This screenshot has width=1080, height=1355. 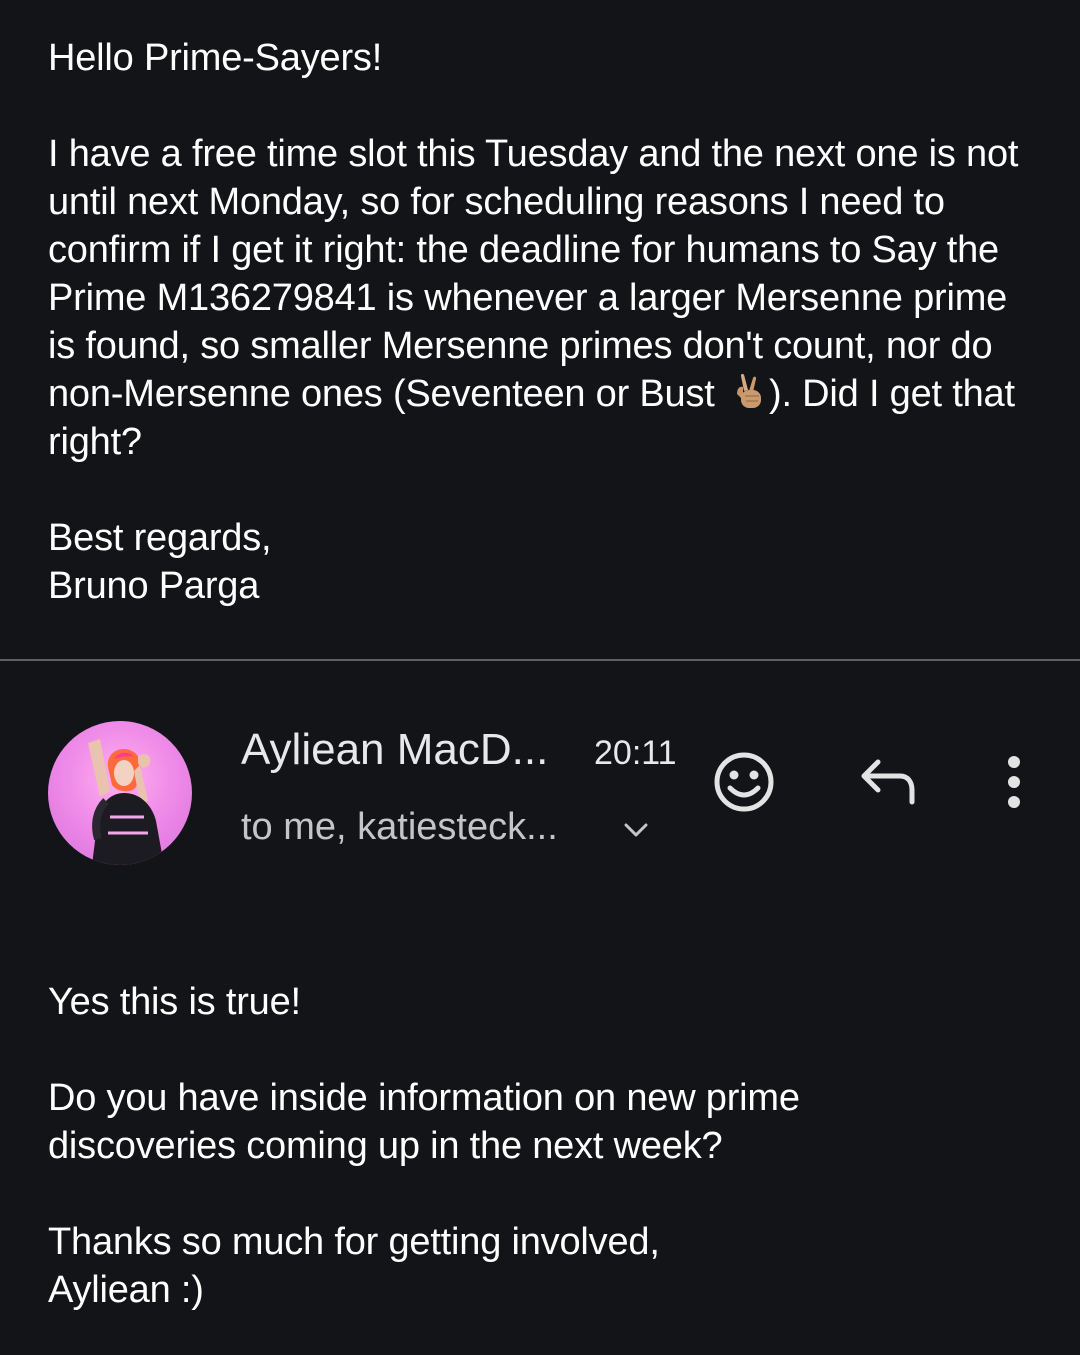 I want to click on more-vertical-icon, so click(x=1014, y=782).